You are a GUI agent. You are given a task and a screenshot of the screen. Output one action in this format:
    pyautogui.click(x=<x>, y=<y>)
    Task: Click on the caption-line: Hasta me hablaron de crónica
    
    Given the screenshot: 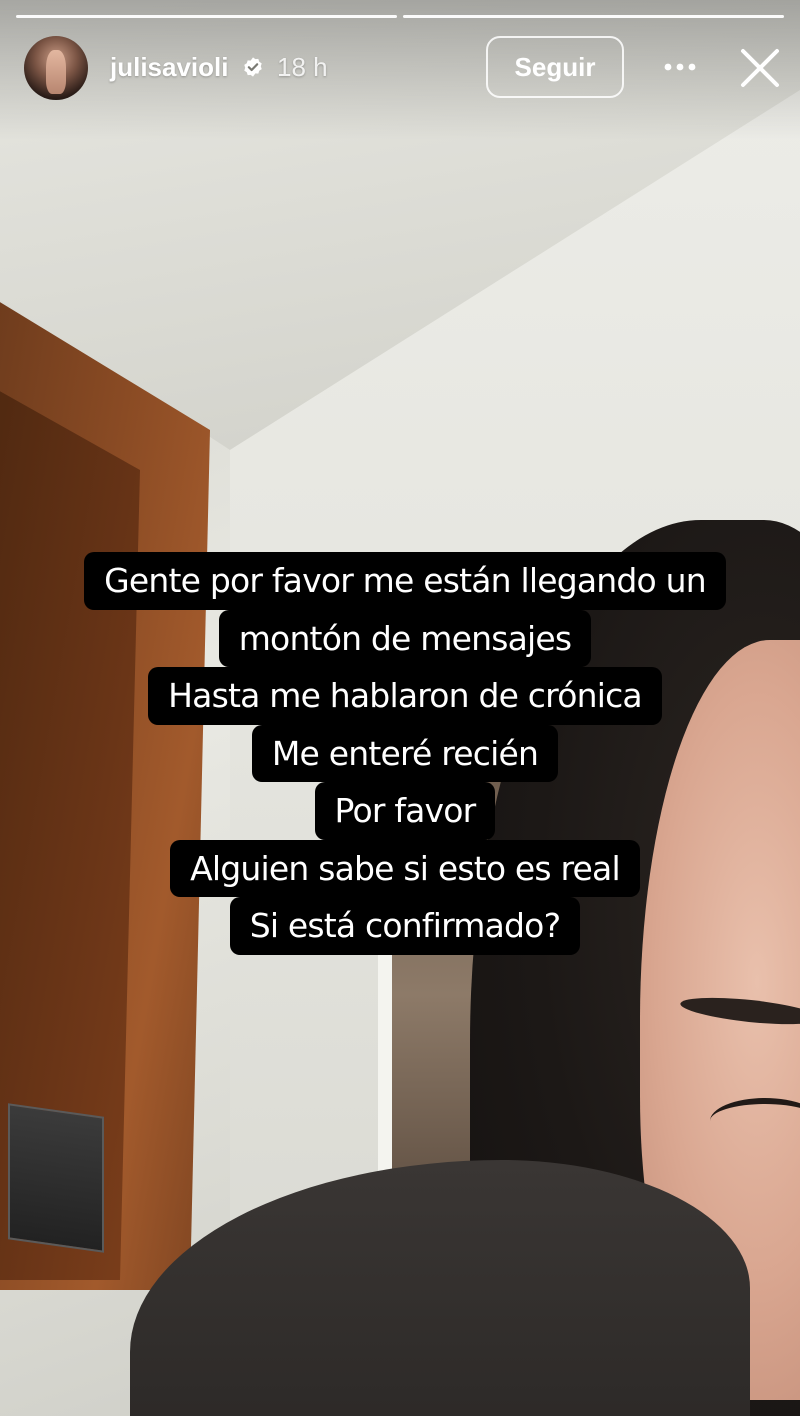 What is the action you would take?
    pyautogui.click(x=405, y=696)
    